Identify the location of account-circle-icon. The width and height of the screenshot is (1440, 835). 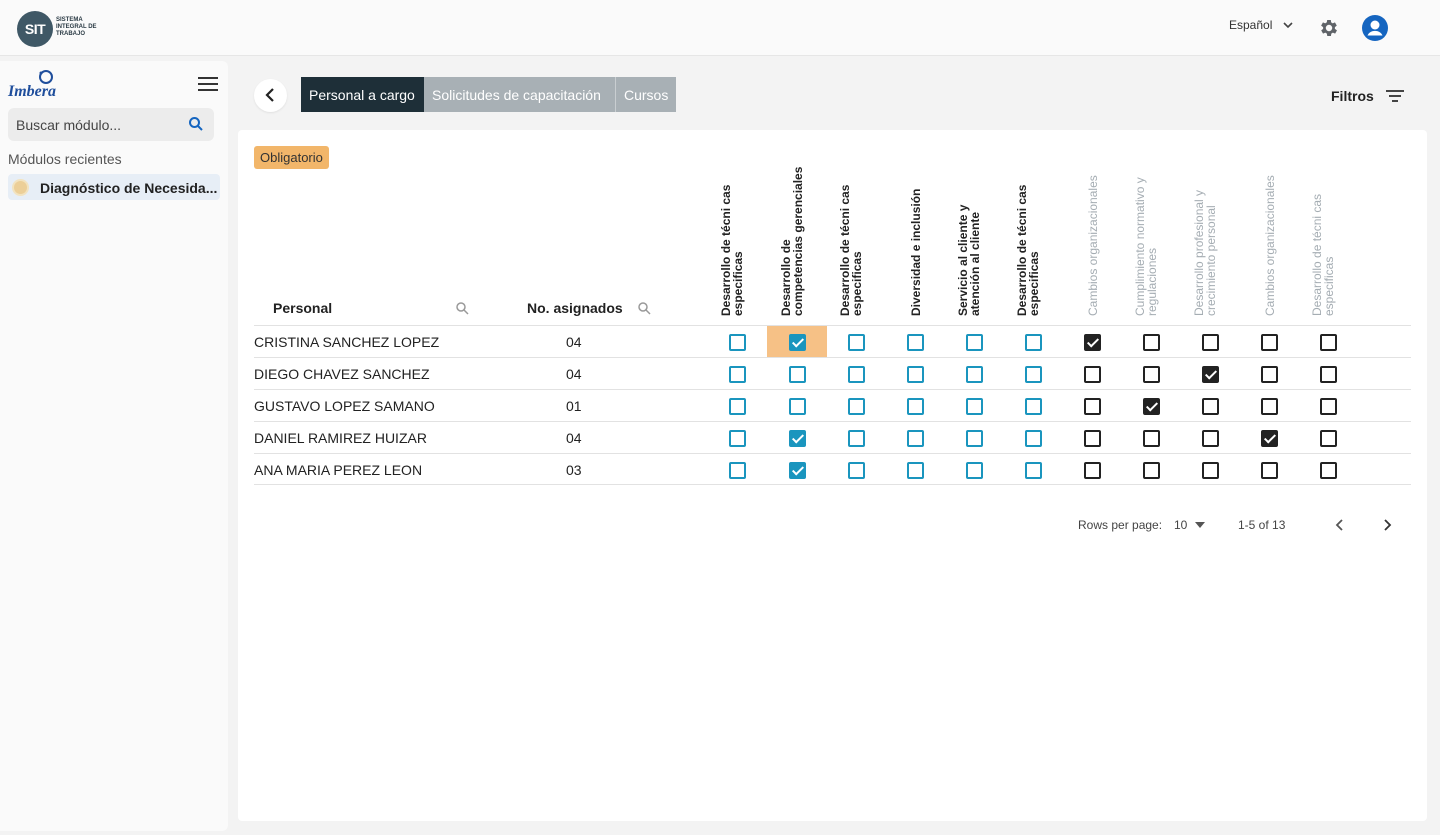
(1375, 28).